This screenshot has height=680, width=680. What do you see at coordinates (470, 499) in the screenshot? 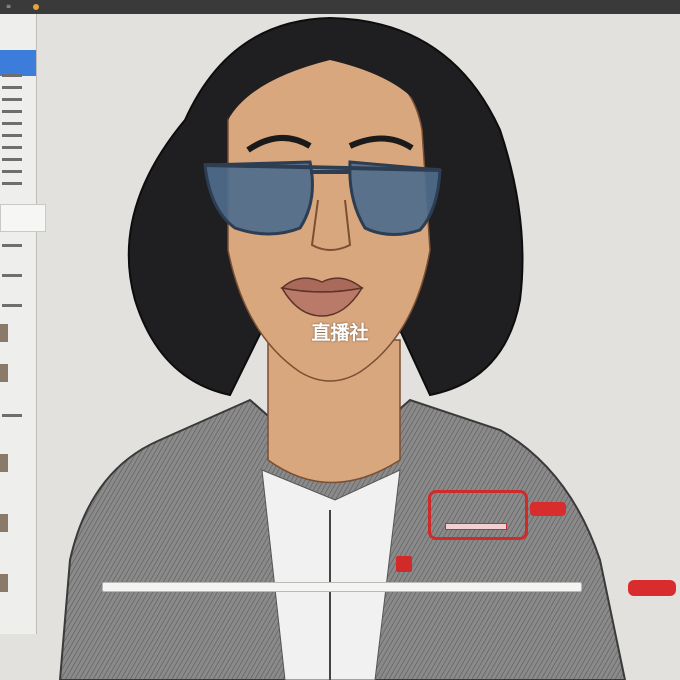
I see `red-annotation-label` at bounding box center [470, 499].